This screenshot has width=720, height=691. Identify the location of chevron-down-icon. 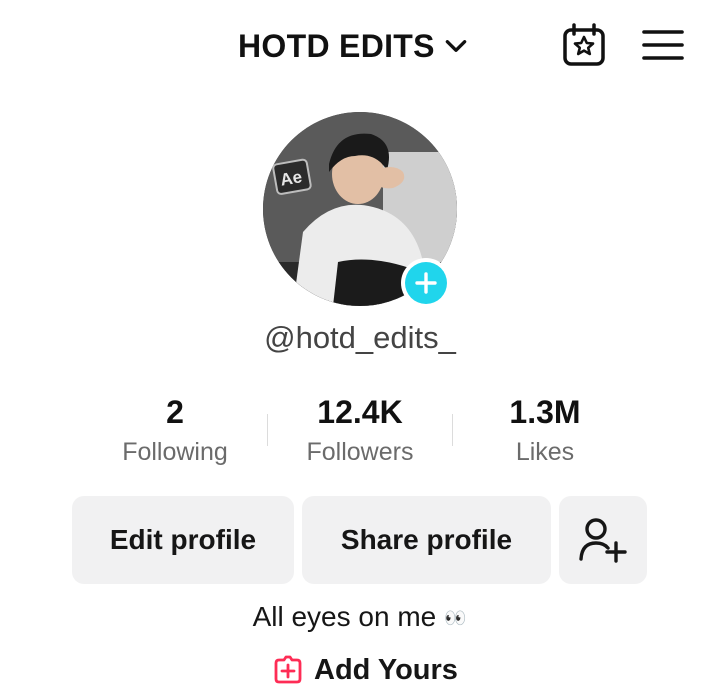
(456, 46).